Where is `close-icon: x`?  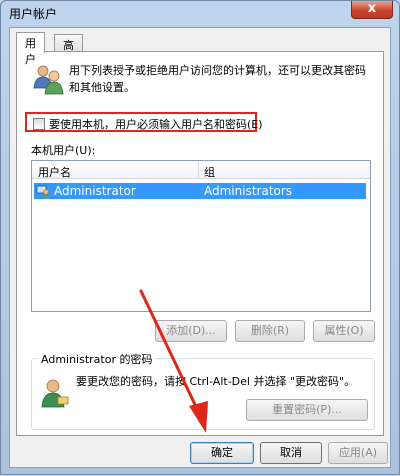 close-icon: x is located at coordinates (372, 8).